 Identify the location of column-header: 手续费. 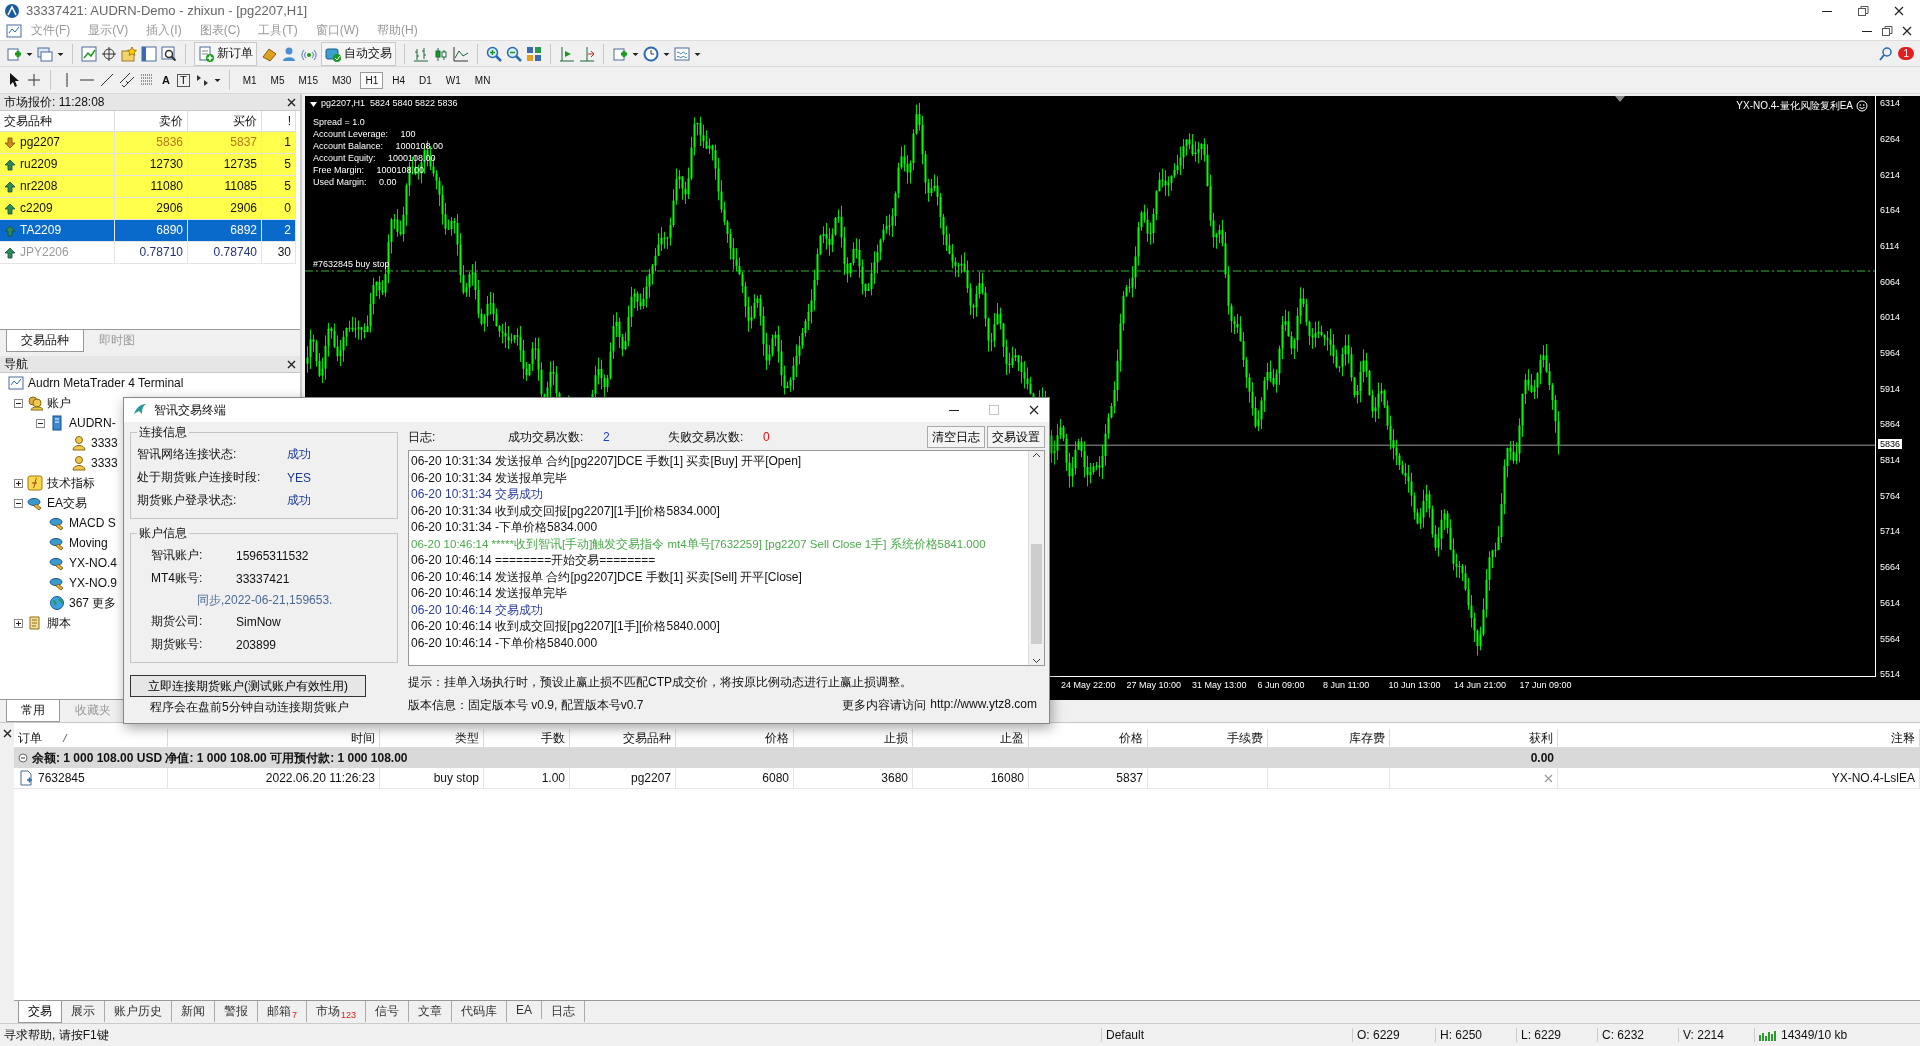
(1208, 739).